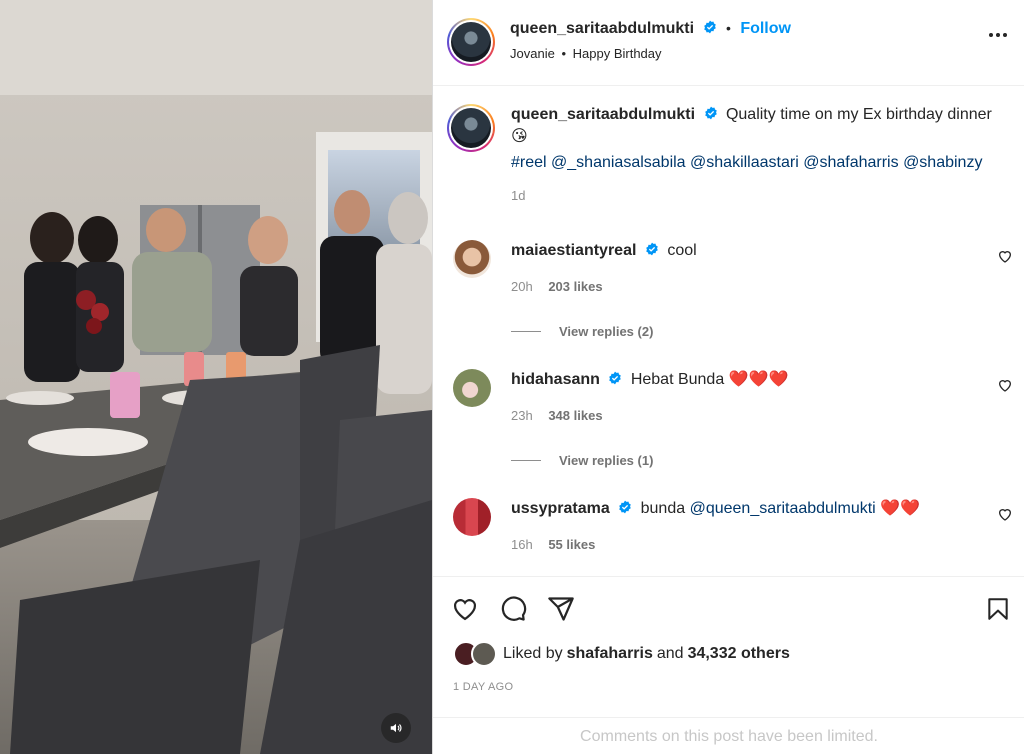  Describe the element at coordinates (561, 609) in the screenshot. I see `share-icon` at that location.